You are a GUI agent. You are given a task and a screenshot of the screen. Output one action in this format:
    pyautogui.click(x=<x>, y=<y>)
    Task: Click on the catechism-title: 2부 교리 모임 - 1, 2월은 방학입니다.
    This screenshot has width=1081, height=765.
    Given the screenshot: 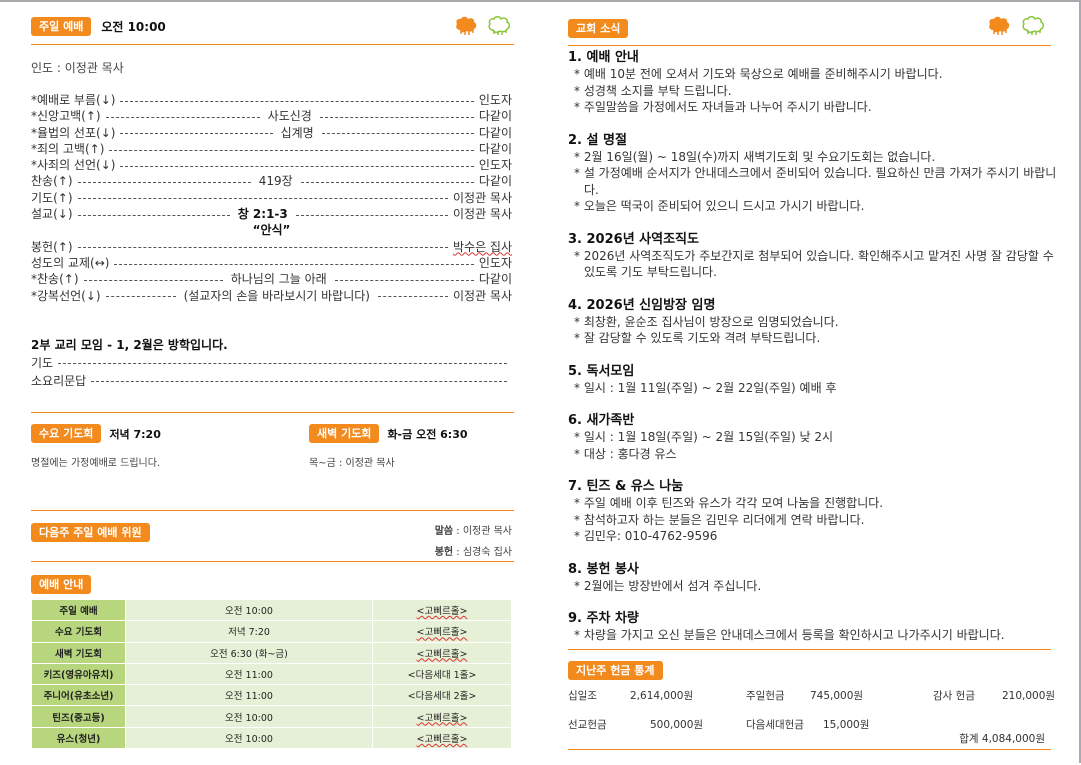 What is the action you would take?
    pyautogui.click(x=129, y=345)
    